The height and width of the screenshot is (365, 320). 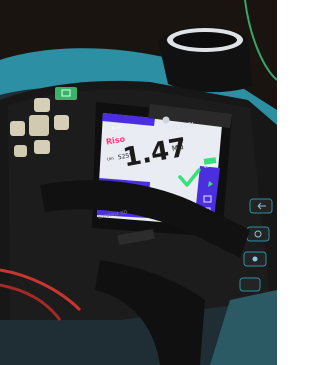 I want to click on nav-up-button, so click(x=42, y=105).